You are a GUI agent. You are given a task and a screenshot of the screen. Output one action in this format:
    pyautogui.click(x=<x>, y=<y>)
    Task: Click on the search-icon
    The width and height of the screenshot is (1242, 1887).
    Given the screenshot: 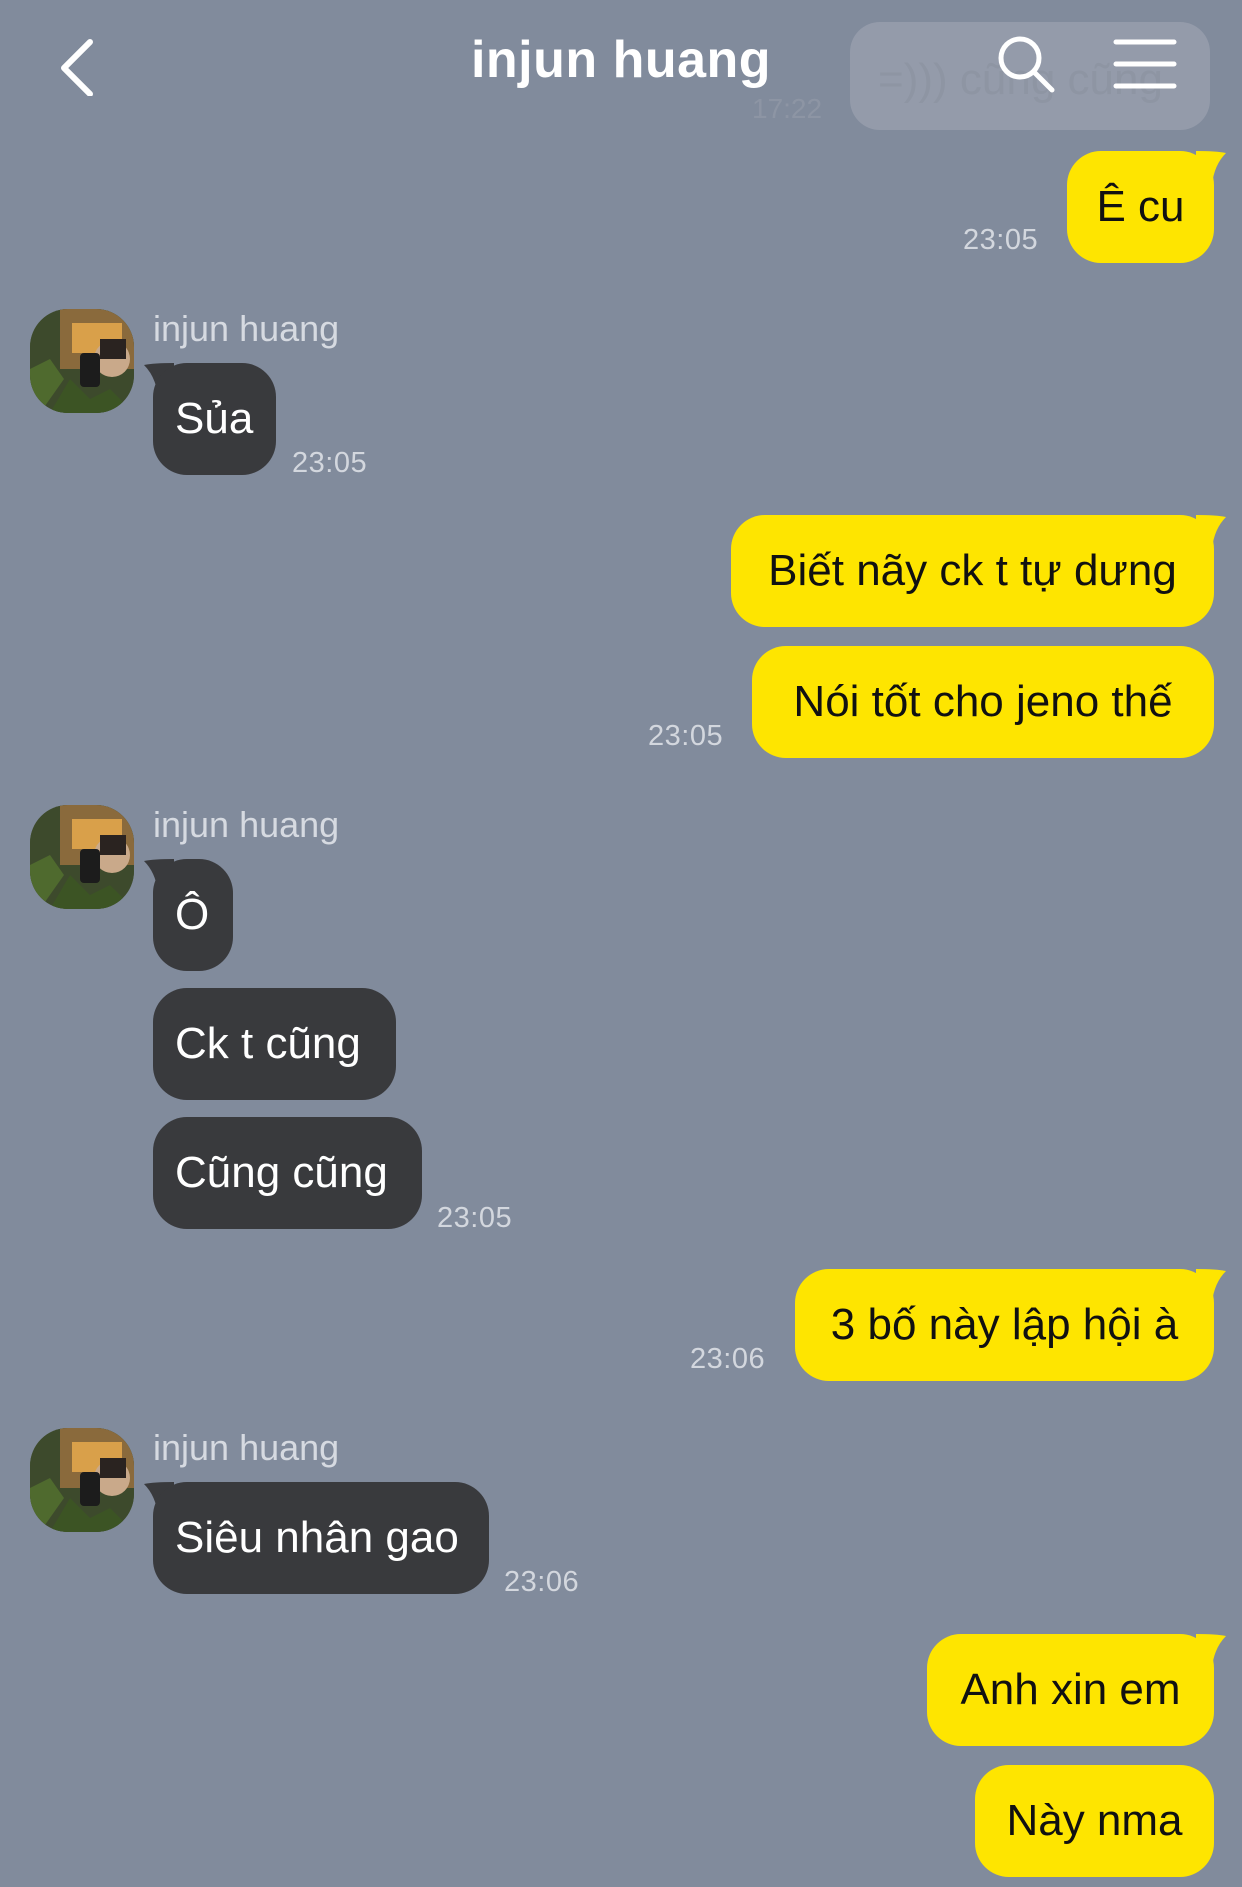 What is the action you would take?
    pyautogui.click(x=1027, y=65)
    